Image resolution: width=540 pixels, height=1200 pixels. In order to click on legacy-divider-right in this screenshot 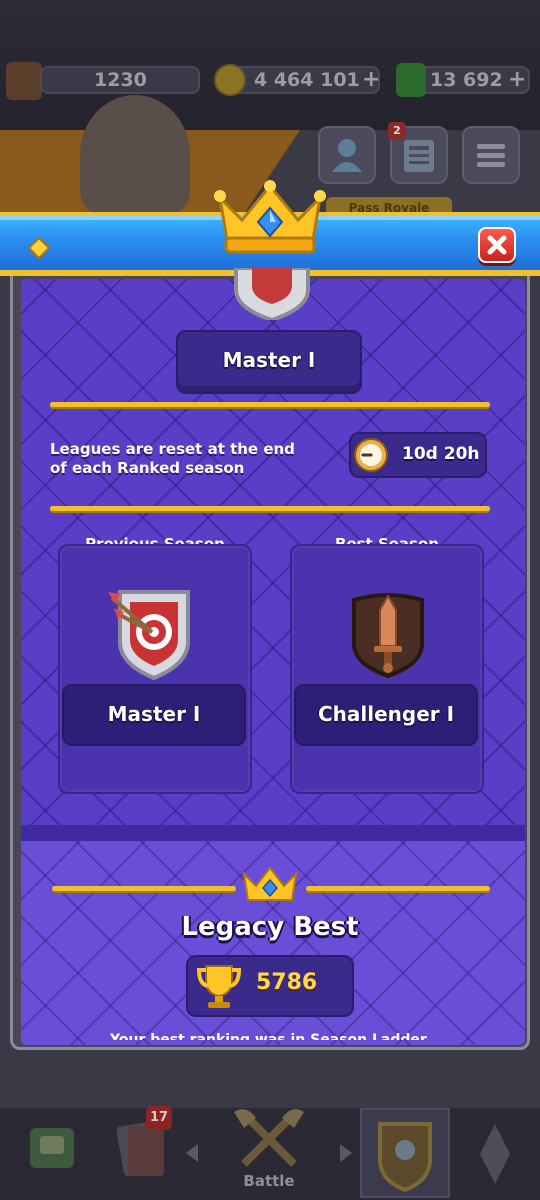, I will do `click(398, 888)`.